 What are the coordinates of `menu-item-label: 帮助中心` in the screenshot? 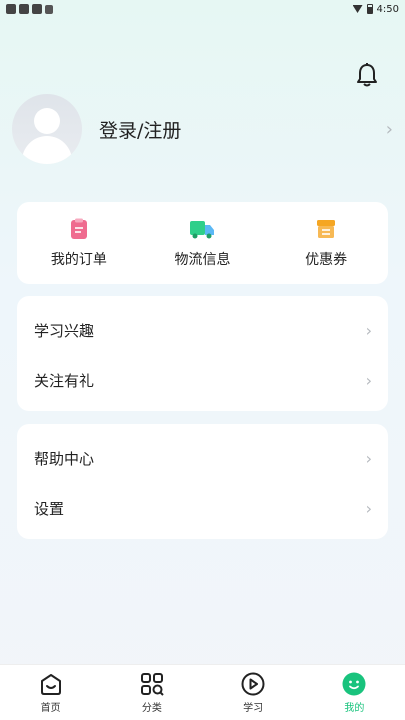 It's located at (64, 458).